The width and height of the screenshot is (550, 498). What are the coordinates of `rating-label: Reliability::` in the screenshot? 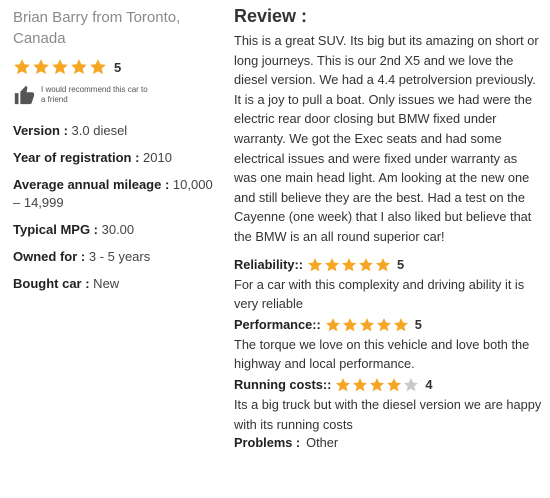 It's located at (268, 265).